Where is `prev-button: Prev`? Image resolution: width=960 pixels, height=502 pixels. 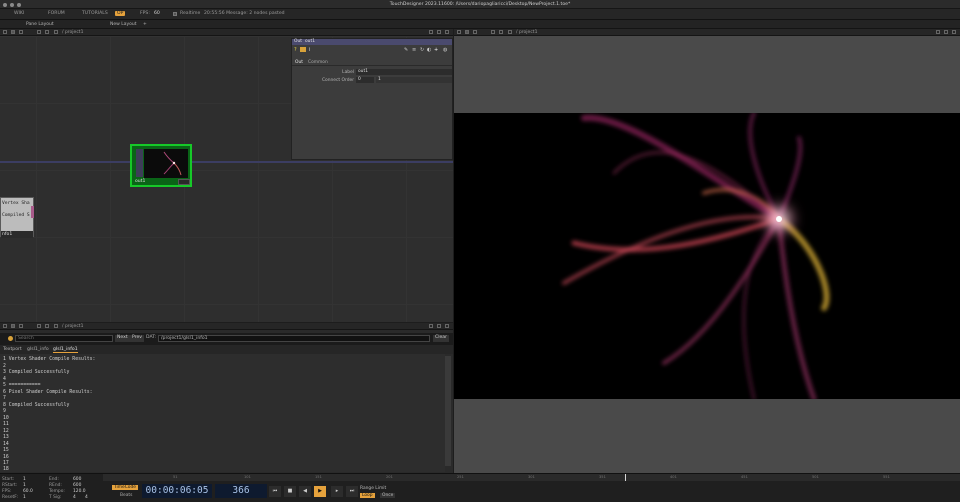 prev-button: Prev is located at coordinates (137, 338).